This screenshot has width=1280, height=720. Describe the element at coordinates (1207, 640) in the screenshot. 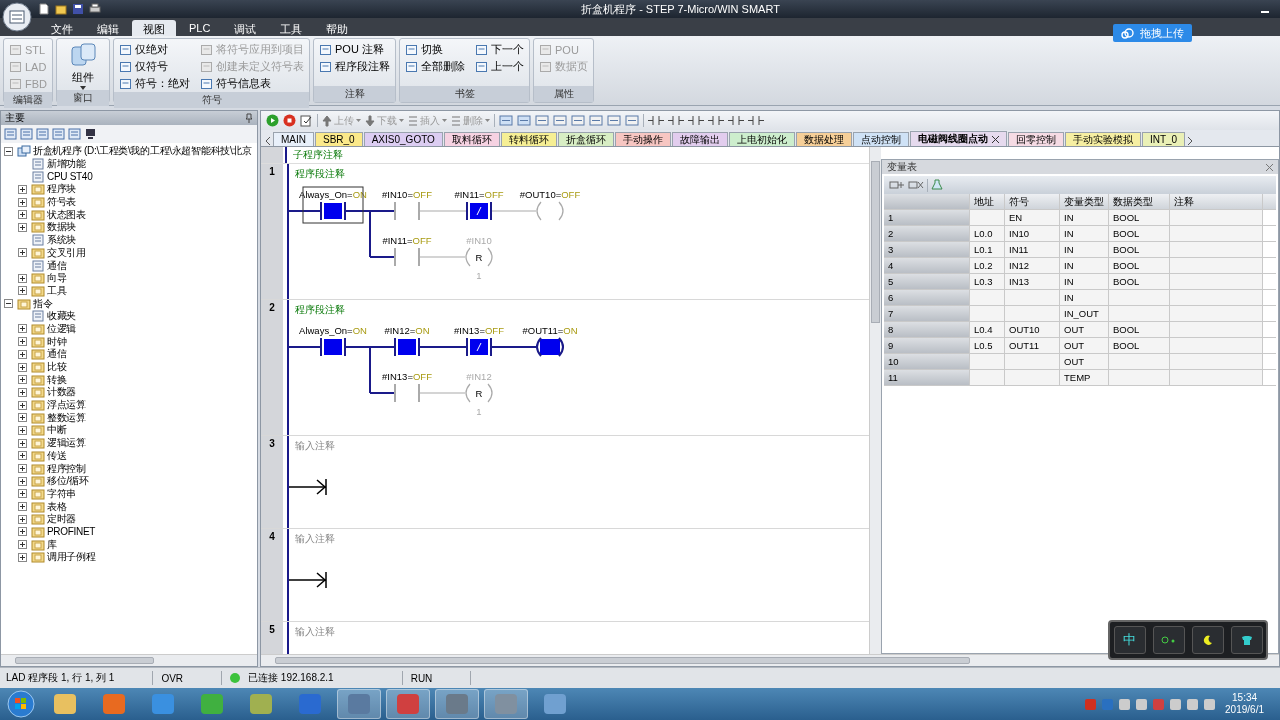

I see `ime-mode-button` at that location.